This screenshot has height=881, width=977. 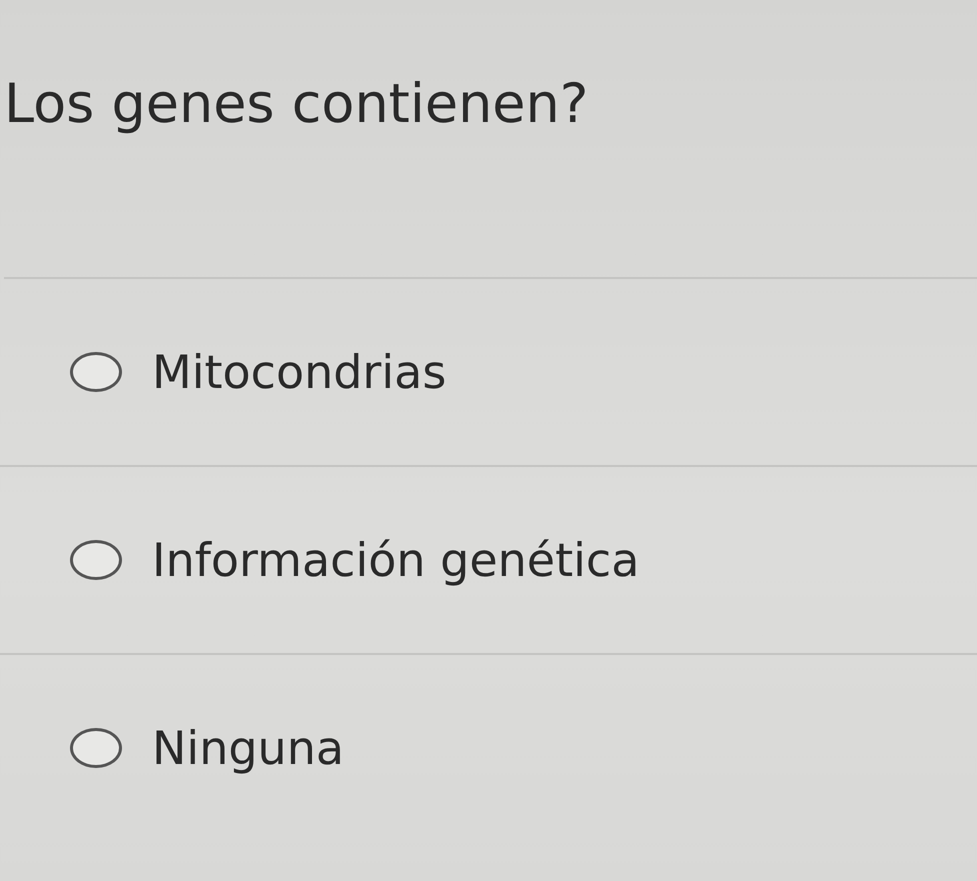 I want to click on option-label: Información genética, so click(x=396, y=559).